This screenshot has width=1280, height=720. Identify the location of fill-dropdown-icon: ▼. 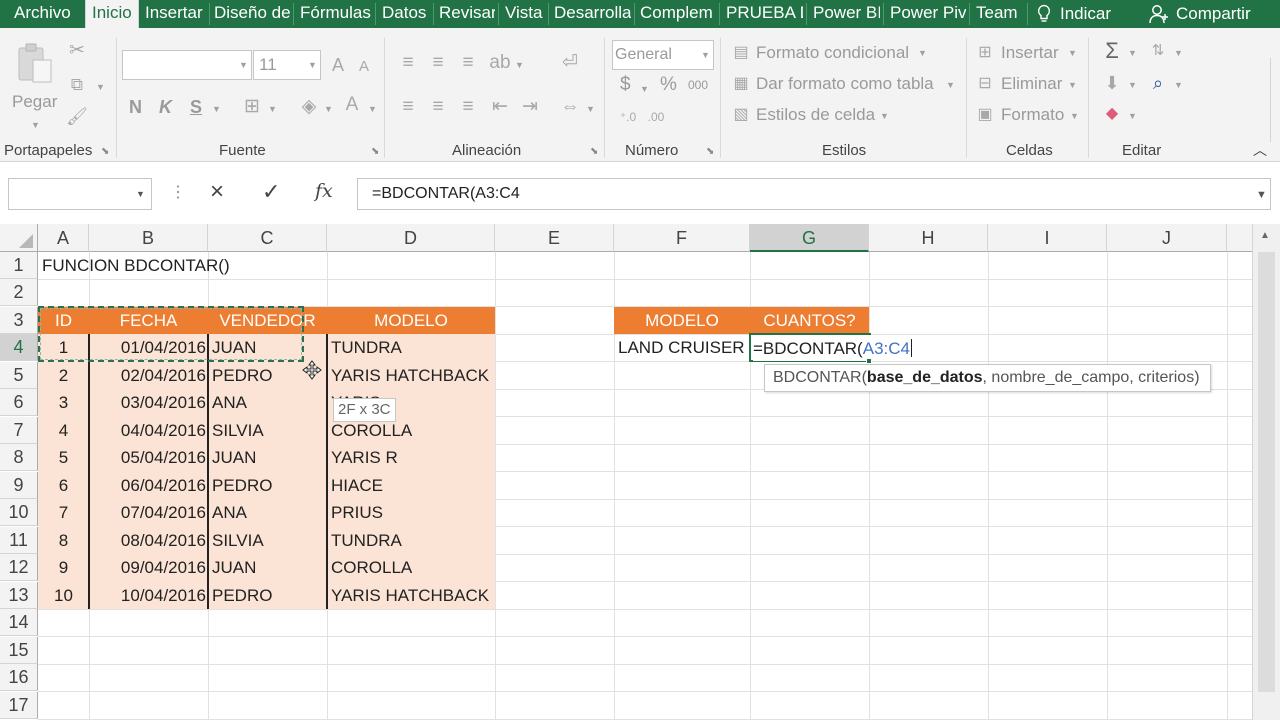
(1132, 85).